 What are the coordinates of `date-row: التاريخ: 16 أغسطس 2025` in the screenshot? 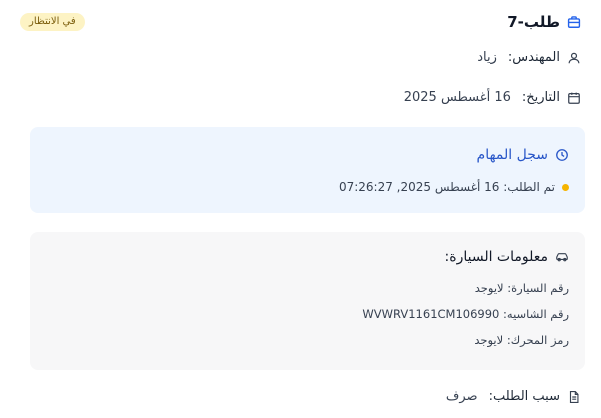 It's located at (492, 97).